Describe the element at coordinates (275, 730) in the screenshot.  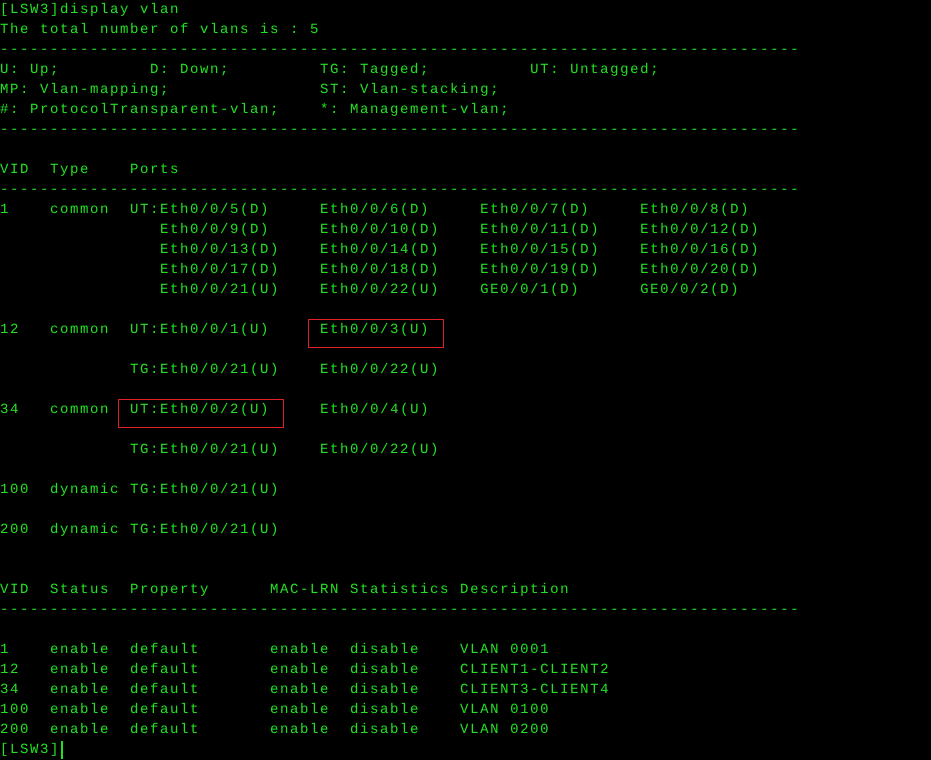
I see `terminal-text: 200 enable default enable disable VLAN 0200` at that location.